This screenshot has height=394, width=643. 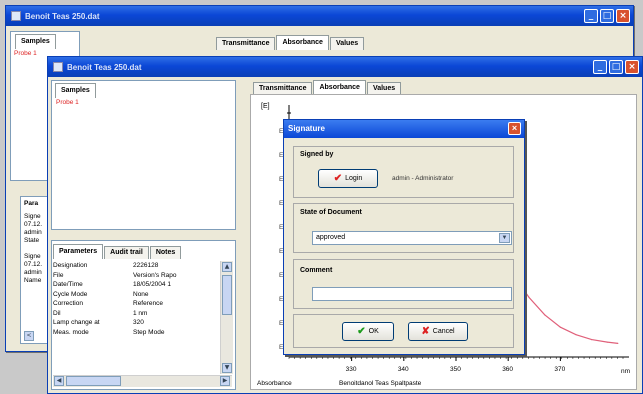 I want to click on state-label: State of Document, so click(x=331, y=212).